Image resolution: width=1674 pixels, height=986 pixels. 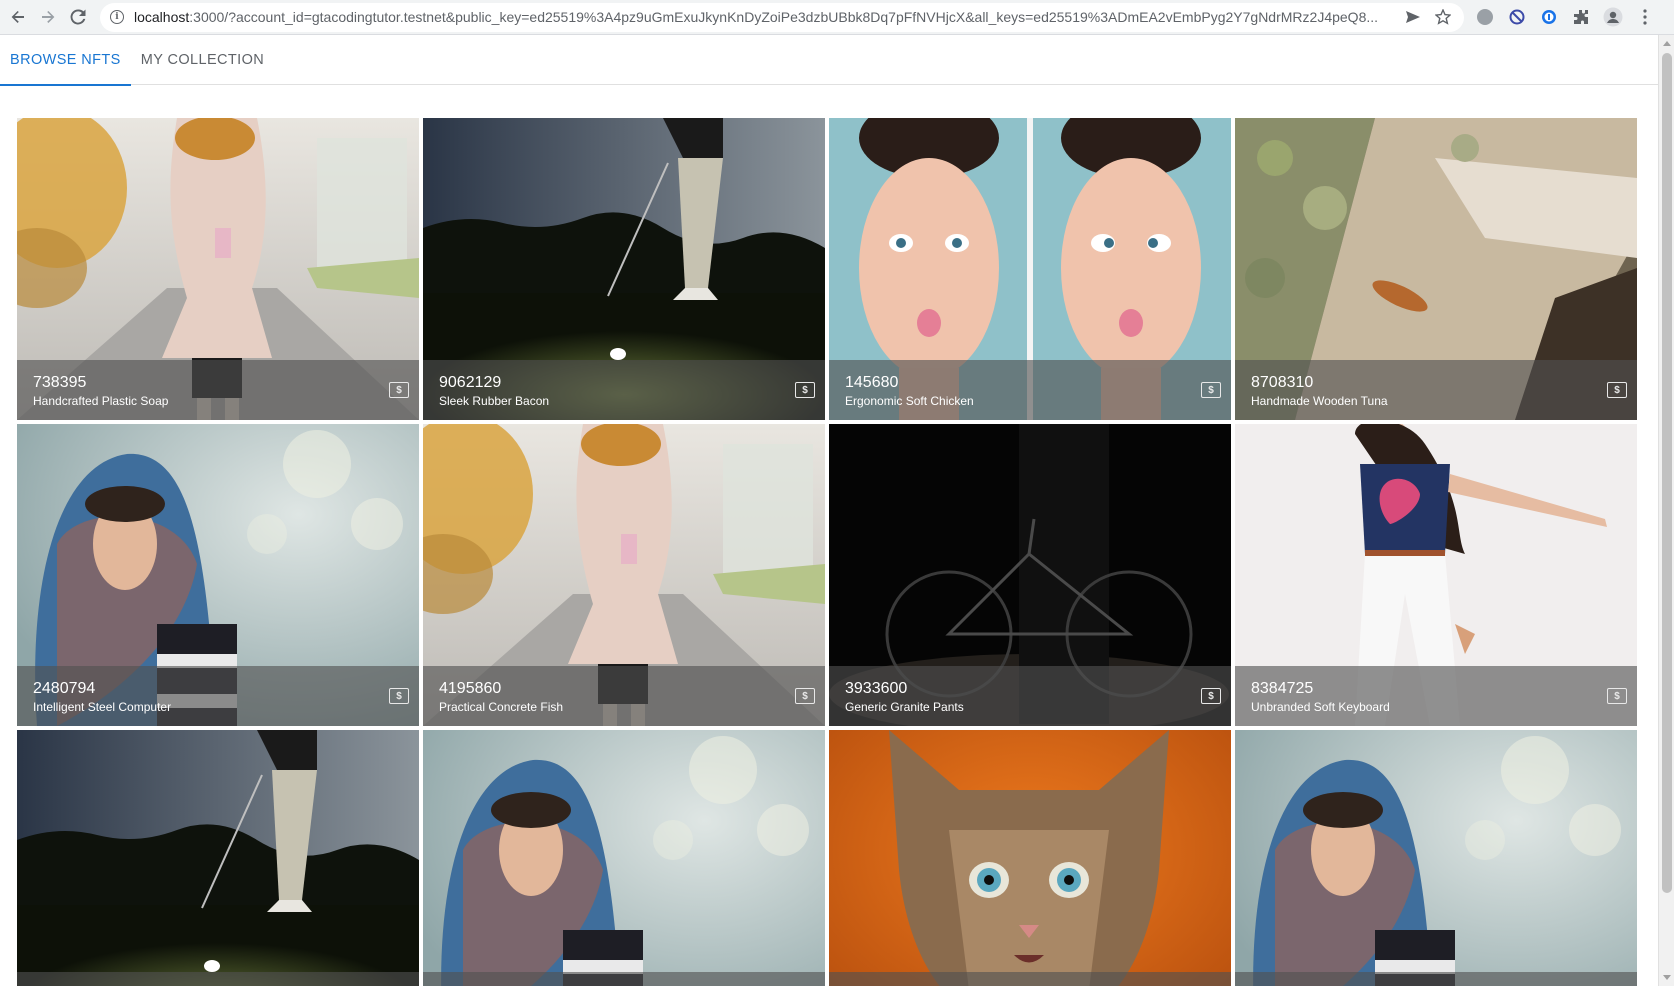 I want to click on password-manager-extension-icon, so click(x=1549, y=17).